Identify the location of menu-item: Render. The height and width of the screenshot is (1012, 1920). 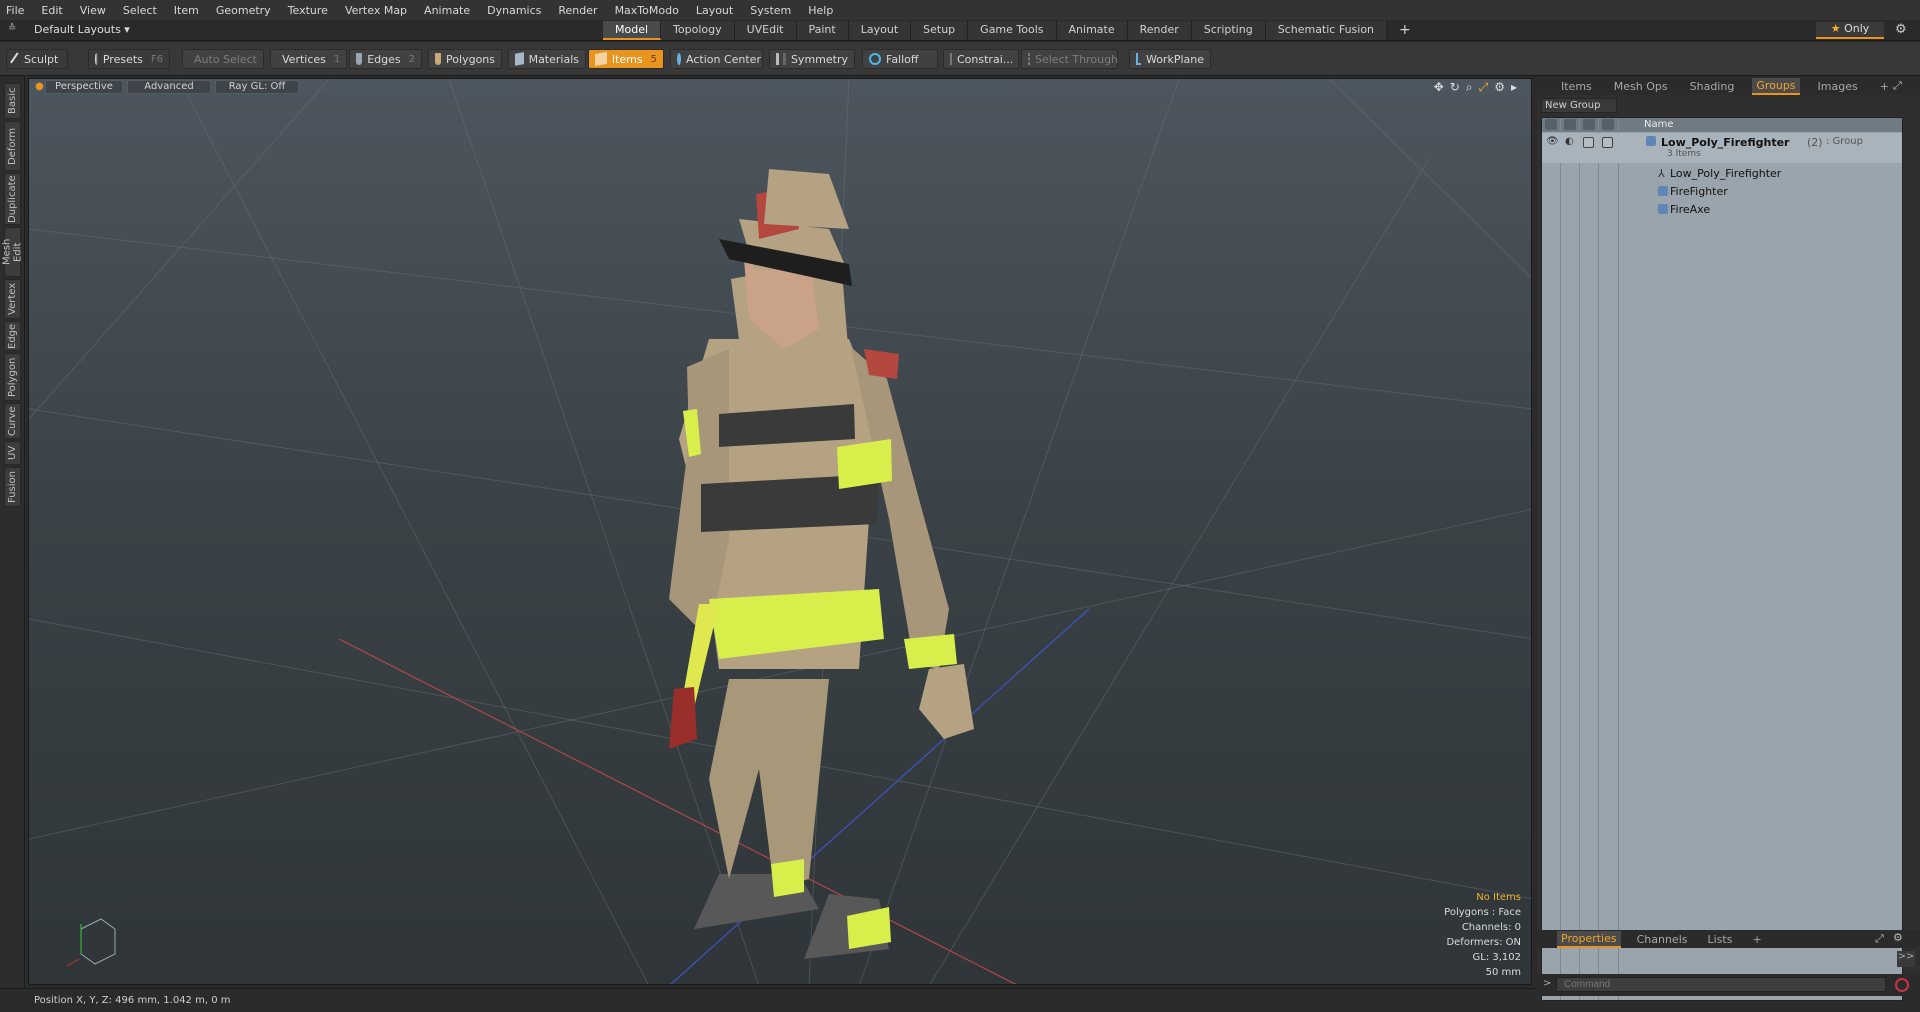
(577, 10).